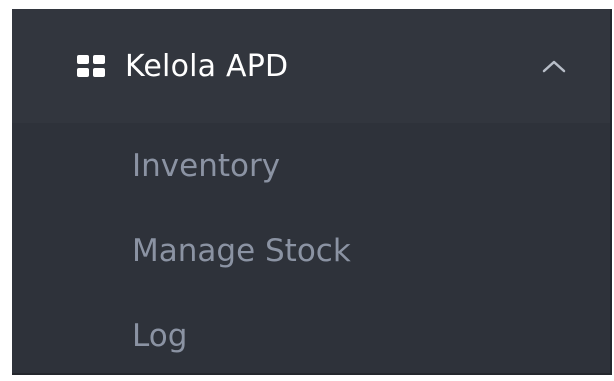  Describe the element at coordinates (554, 66) in the screenshot. I see `chevron-up-icon` at that location.